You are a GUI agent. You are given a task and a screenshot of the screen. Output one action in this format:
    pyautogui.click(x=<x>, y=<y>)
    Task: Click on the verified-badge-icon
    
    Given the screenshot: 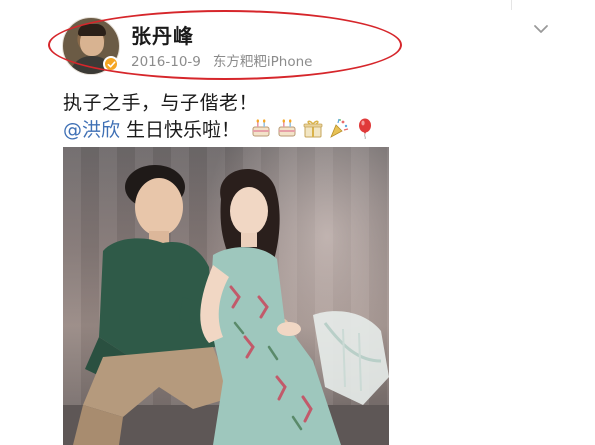 What is the action you would take?
    pyautogui.click(x=111, y=64)
    